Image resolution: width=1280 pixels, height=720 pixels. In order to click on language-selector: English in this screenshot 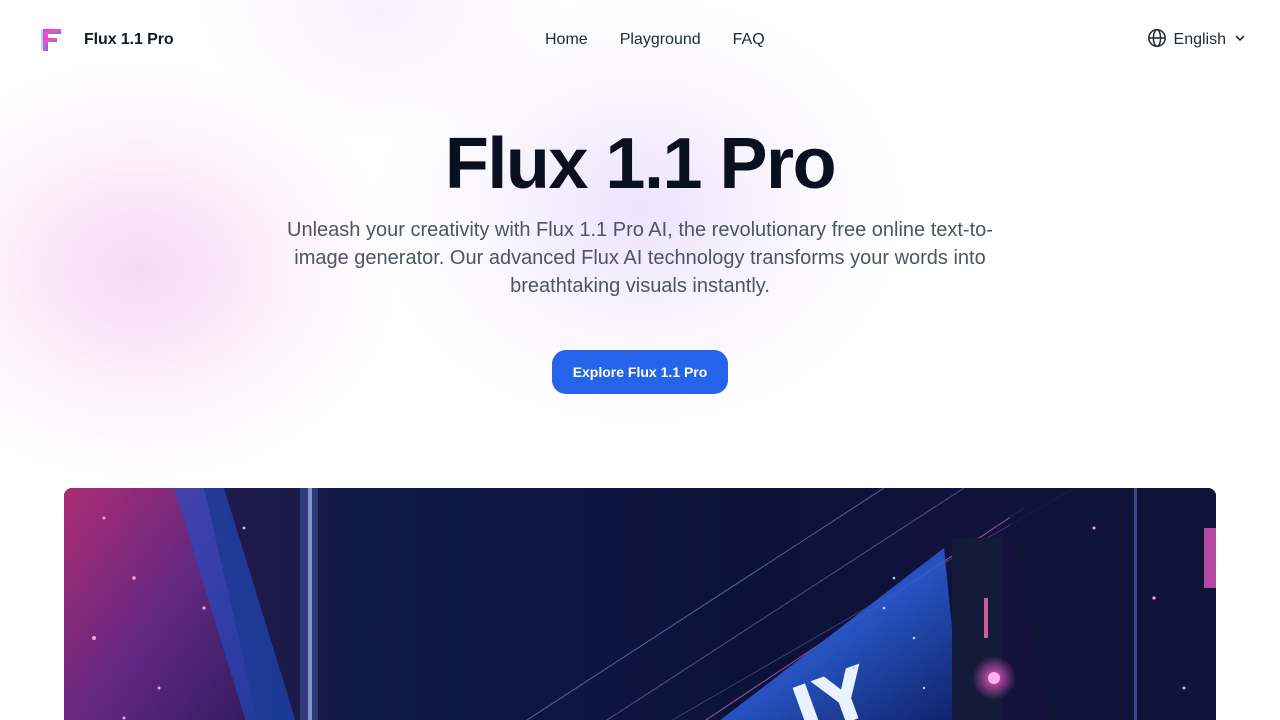, I will do `click(1196, 40)`.